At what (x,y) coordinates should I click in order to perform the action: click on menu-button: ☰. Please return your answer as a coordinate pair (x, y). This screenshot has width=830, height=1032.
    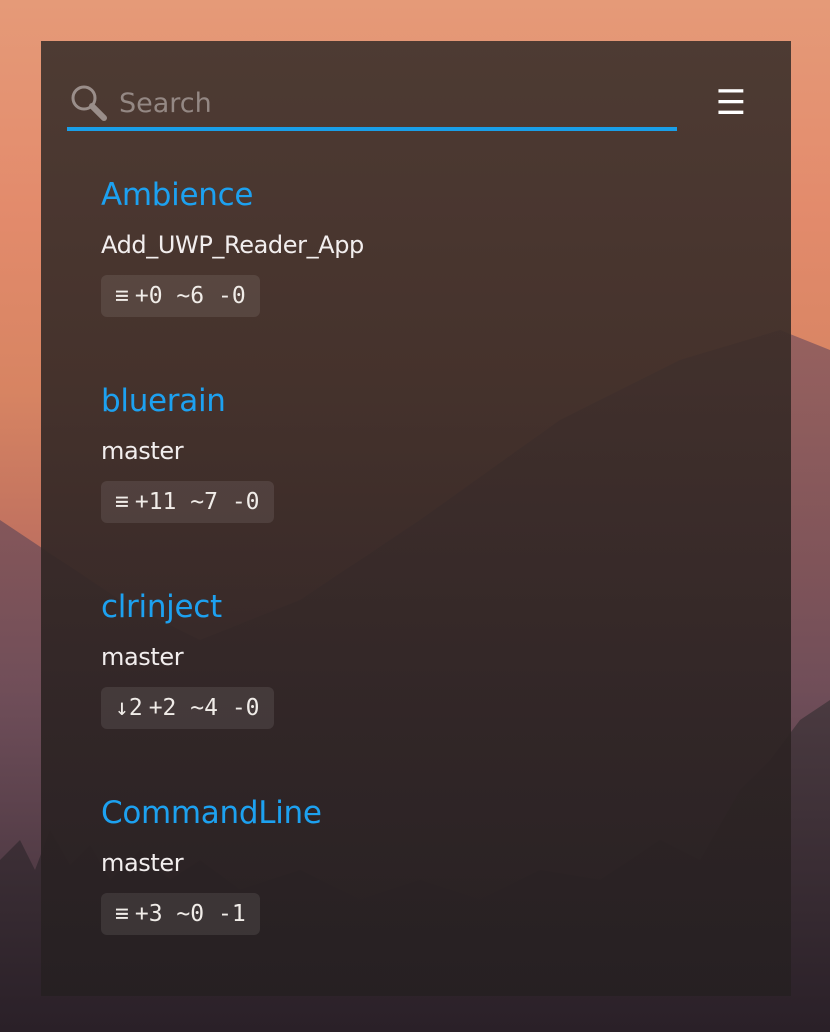
    Looking at the image, I should click on (731, 103).